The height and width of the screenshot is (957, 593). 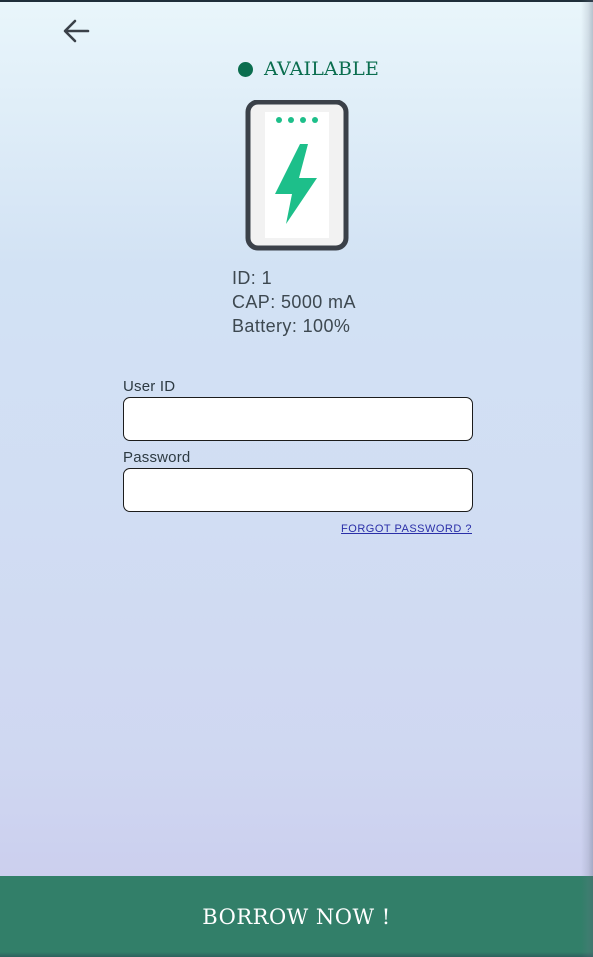 What do you see at coordinates (245, 69) in the screenshot?
I see `status-dot-icon` at bounding box center [245, 69].